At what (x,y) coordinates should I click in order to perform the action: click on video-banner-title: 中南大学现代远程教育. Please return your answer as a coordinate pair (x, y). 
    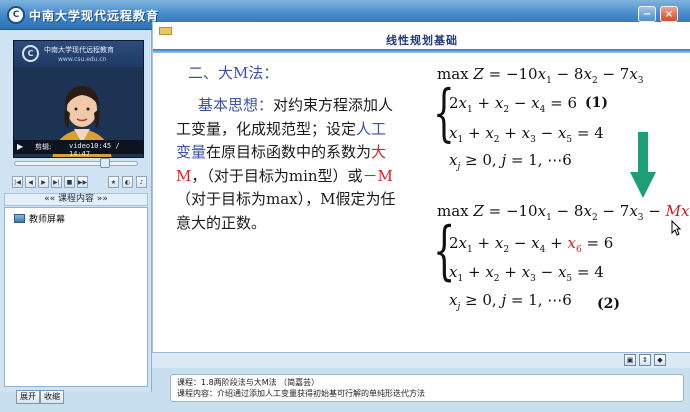
    Looking at the image, I should click on (79, 50).